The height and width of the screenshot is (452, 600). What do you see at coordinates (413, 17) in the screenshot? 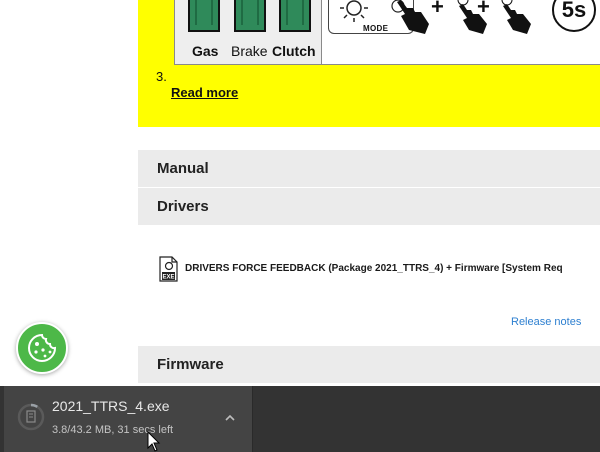
I see `hand-press-icon` at bounding box center [413, 17].